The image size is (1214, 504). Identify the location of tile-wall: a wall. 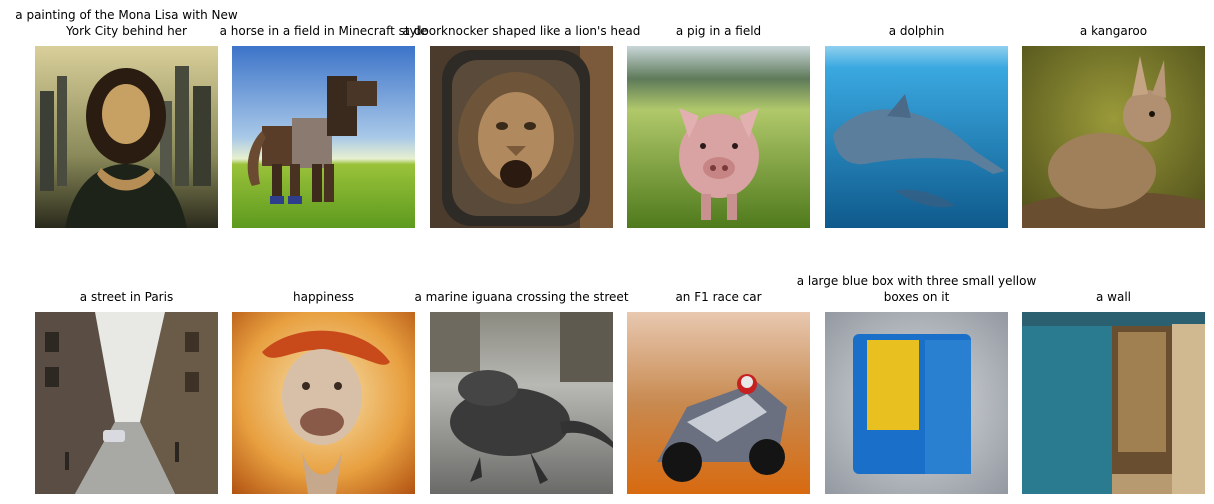
(1113, 392).